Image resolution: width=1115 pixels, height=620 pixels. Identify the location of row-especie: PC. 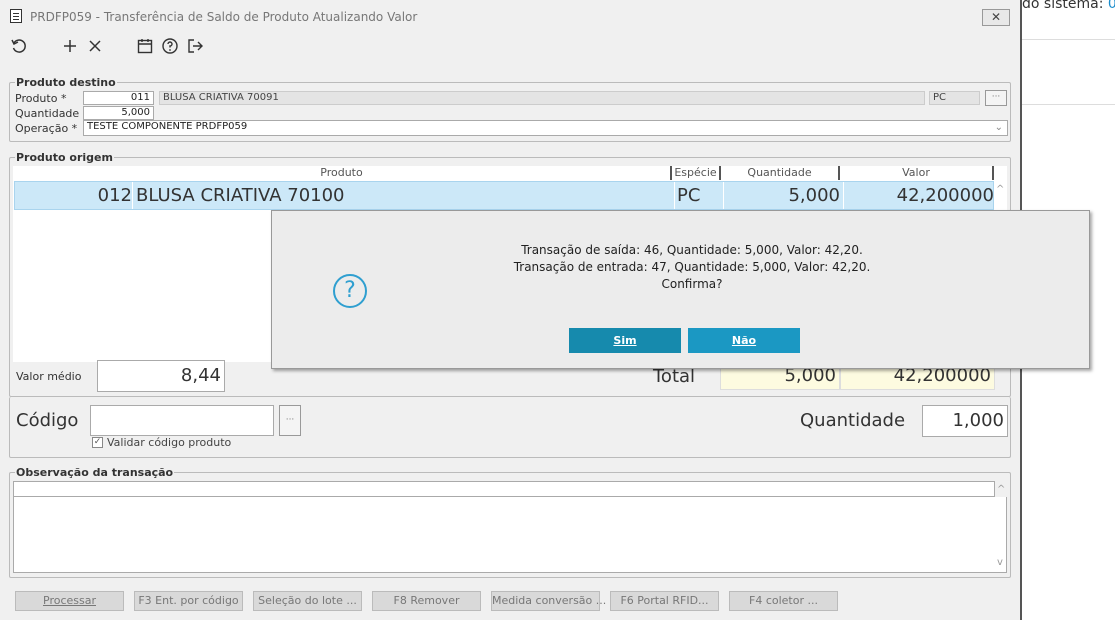
(698, 195).